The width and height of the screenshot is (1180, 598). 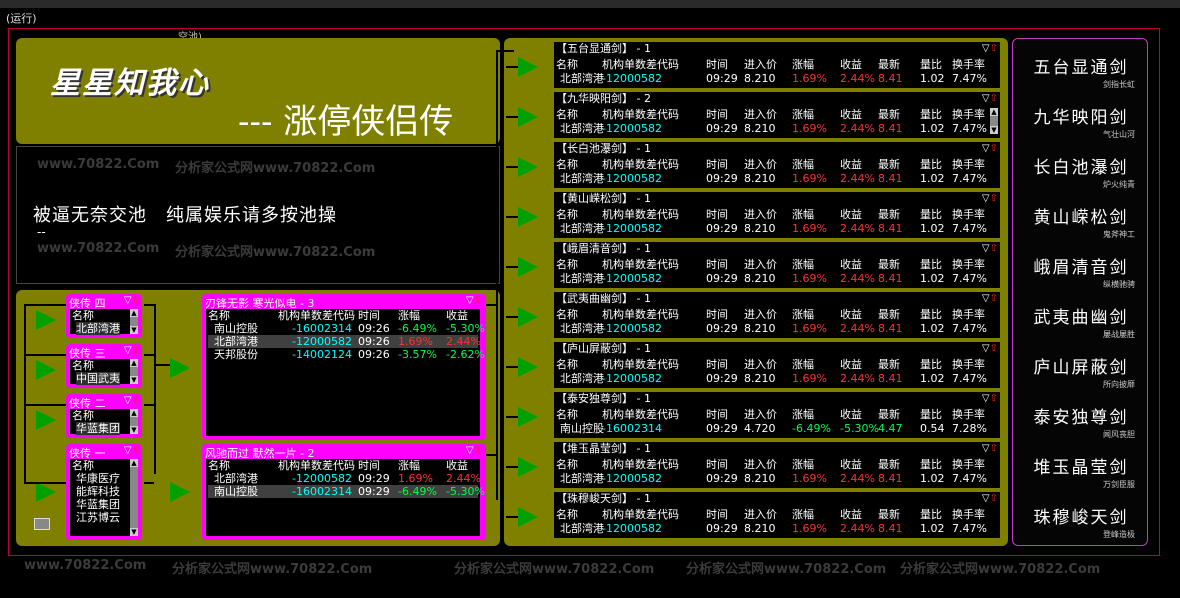 I want to click on sword-name-item: 泰安独尊剑 闻风丧胆, so click(x=1081, y=421).